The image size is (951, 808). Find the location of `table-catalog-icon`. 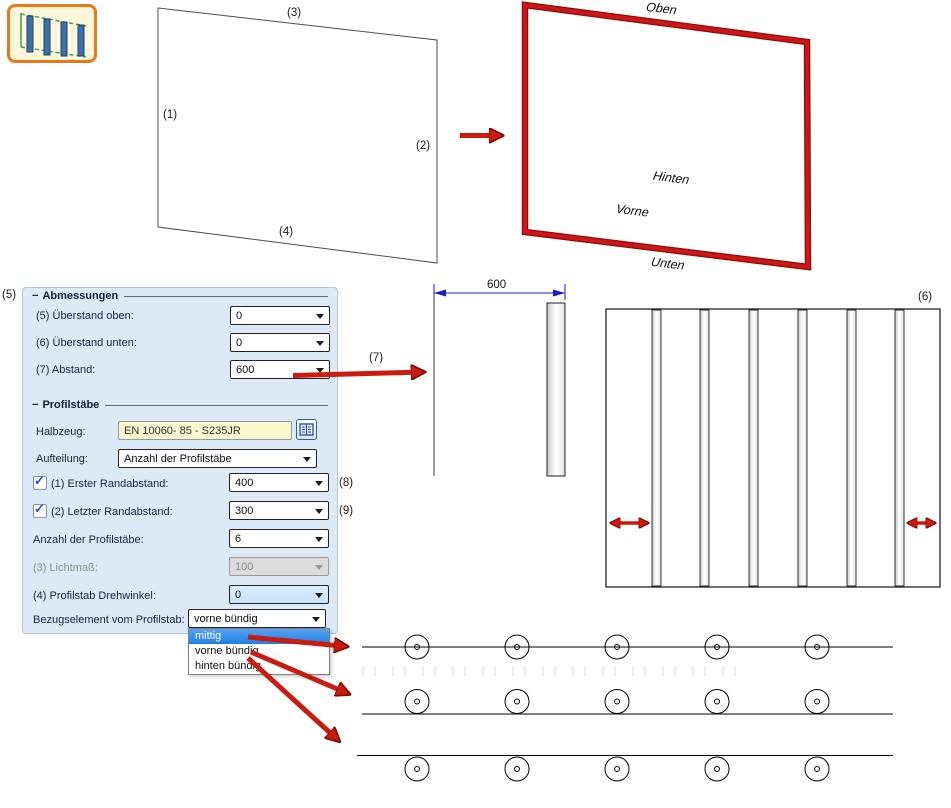

table-catalog-icon is located at coordinates (306, 429).